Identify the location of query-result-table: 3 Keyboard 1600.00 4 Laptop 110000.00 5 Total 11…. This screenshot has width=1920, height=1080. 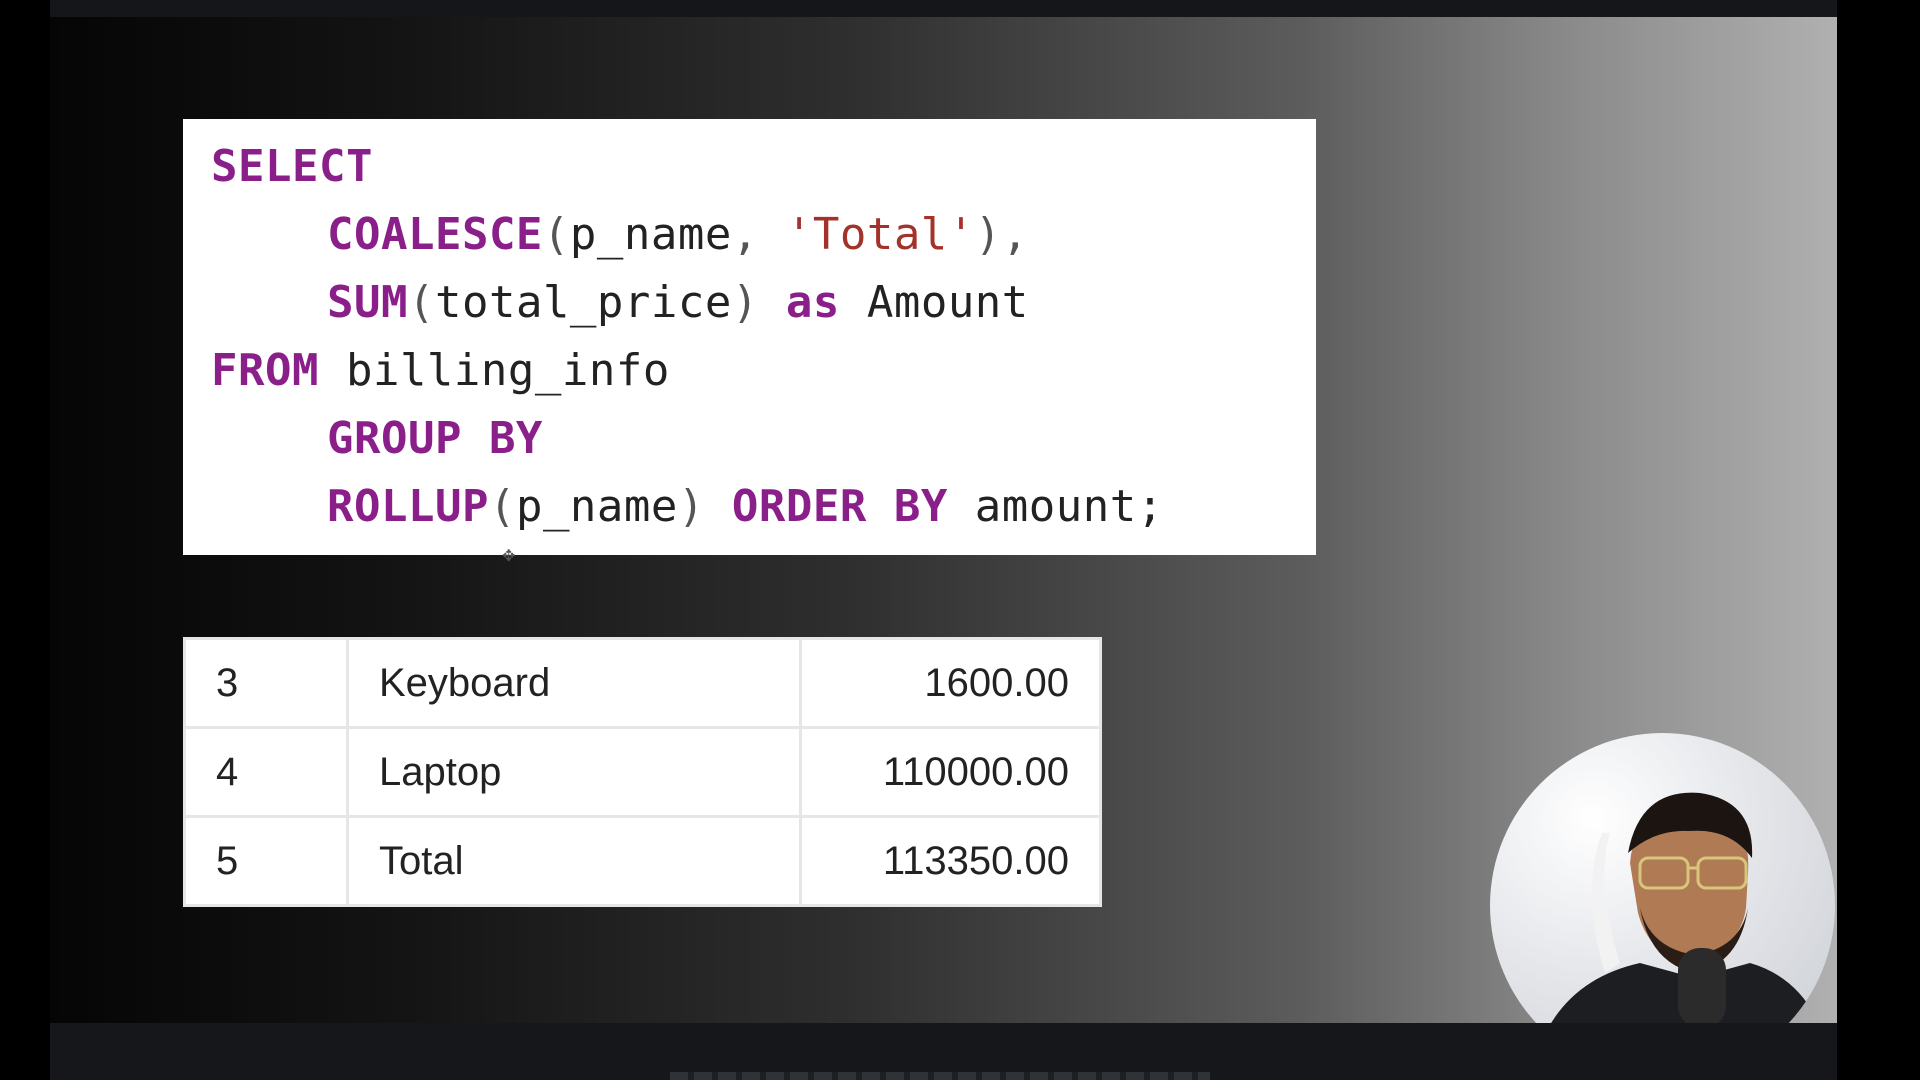
(642, 772).